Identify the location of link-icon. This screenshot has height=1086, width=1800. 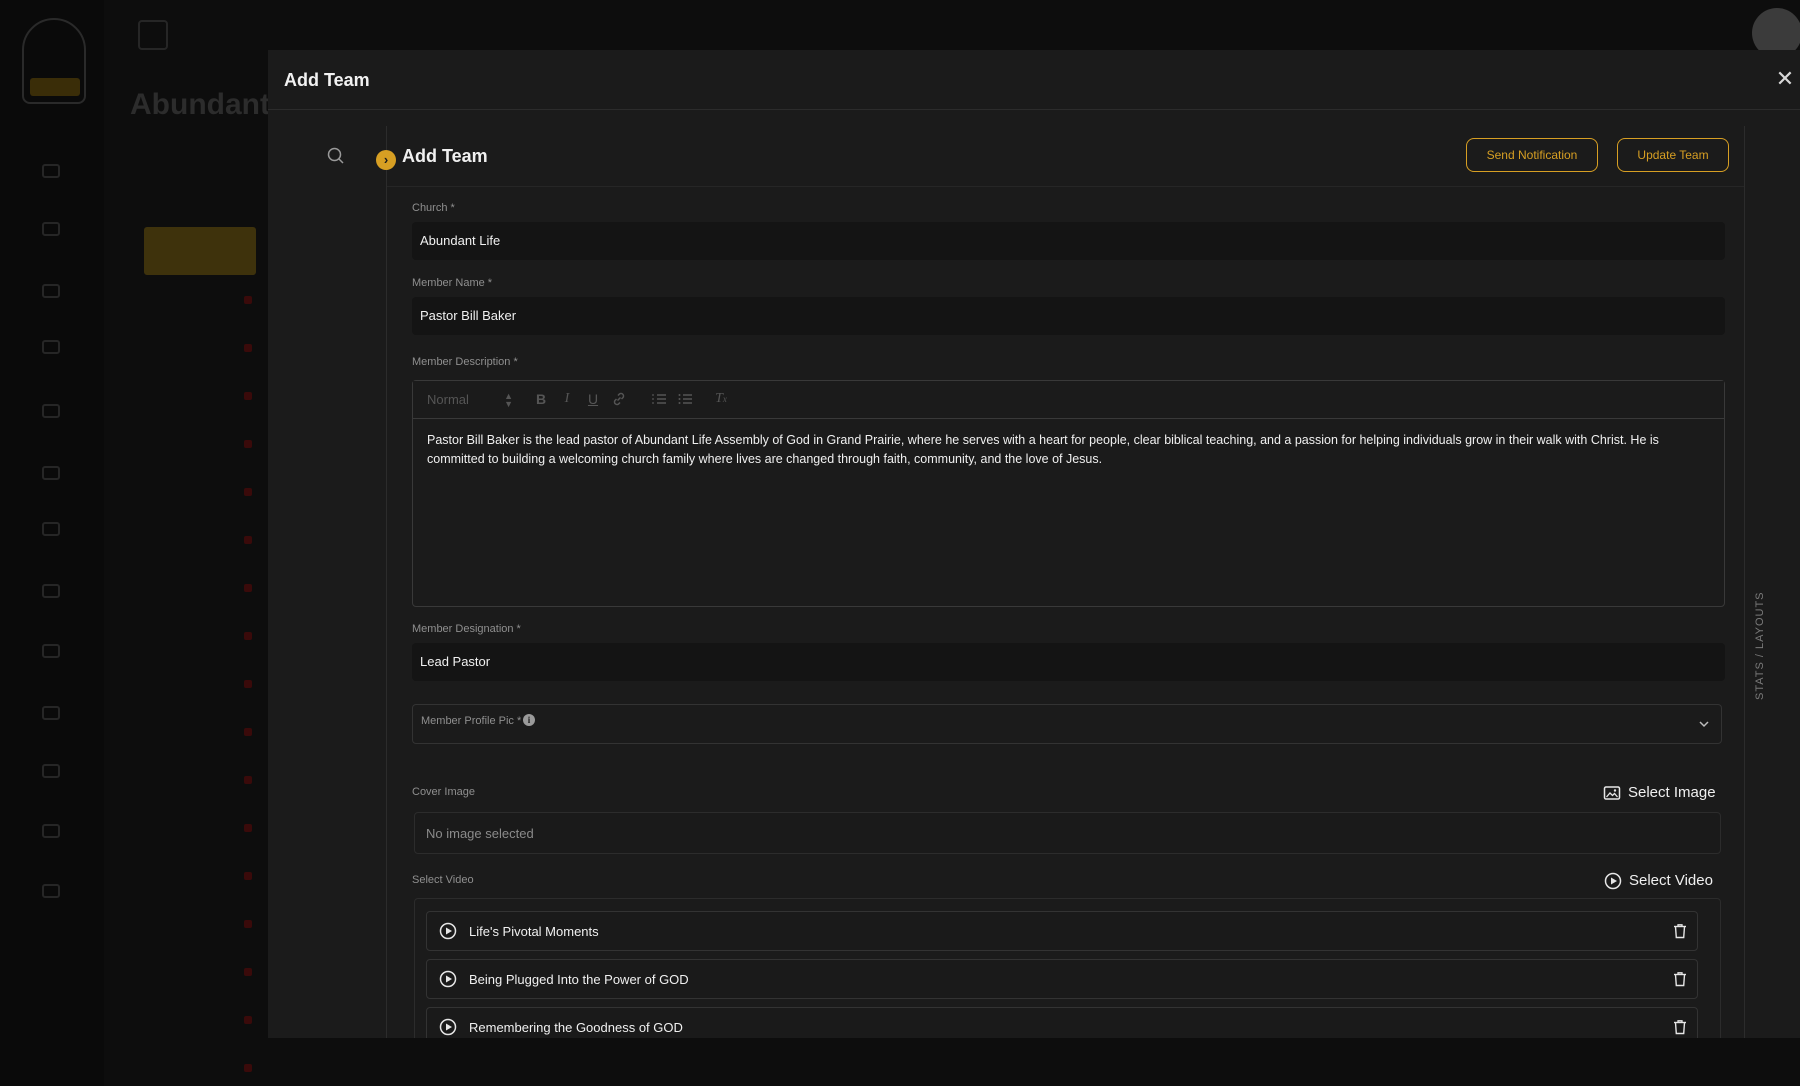
(619, 399).